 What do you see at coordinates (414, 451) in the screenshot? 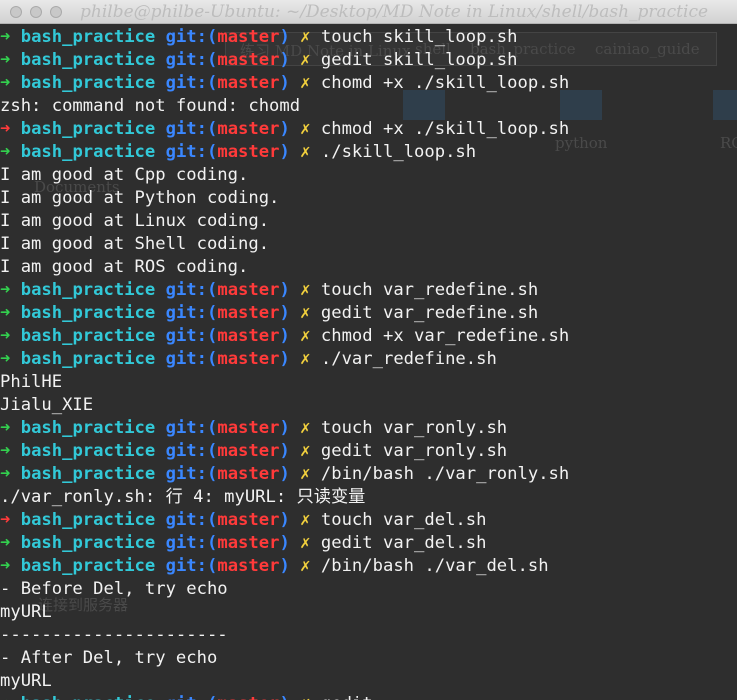
I see `command-text: gedit var_ronly.sh` at bounding box center [414, 451].